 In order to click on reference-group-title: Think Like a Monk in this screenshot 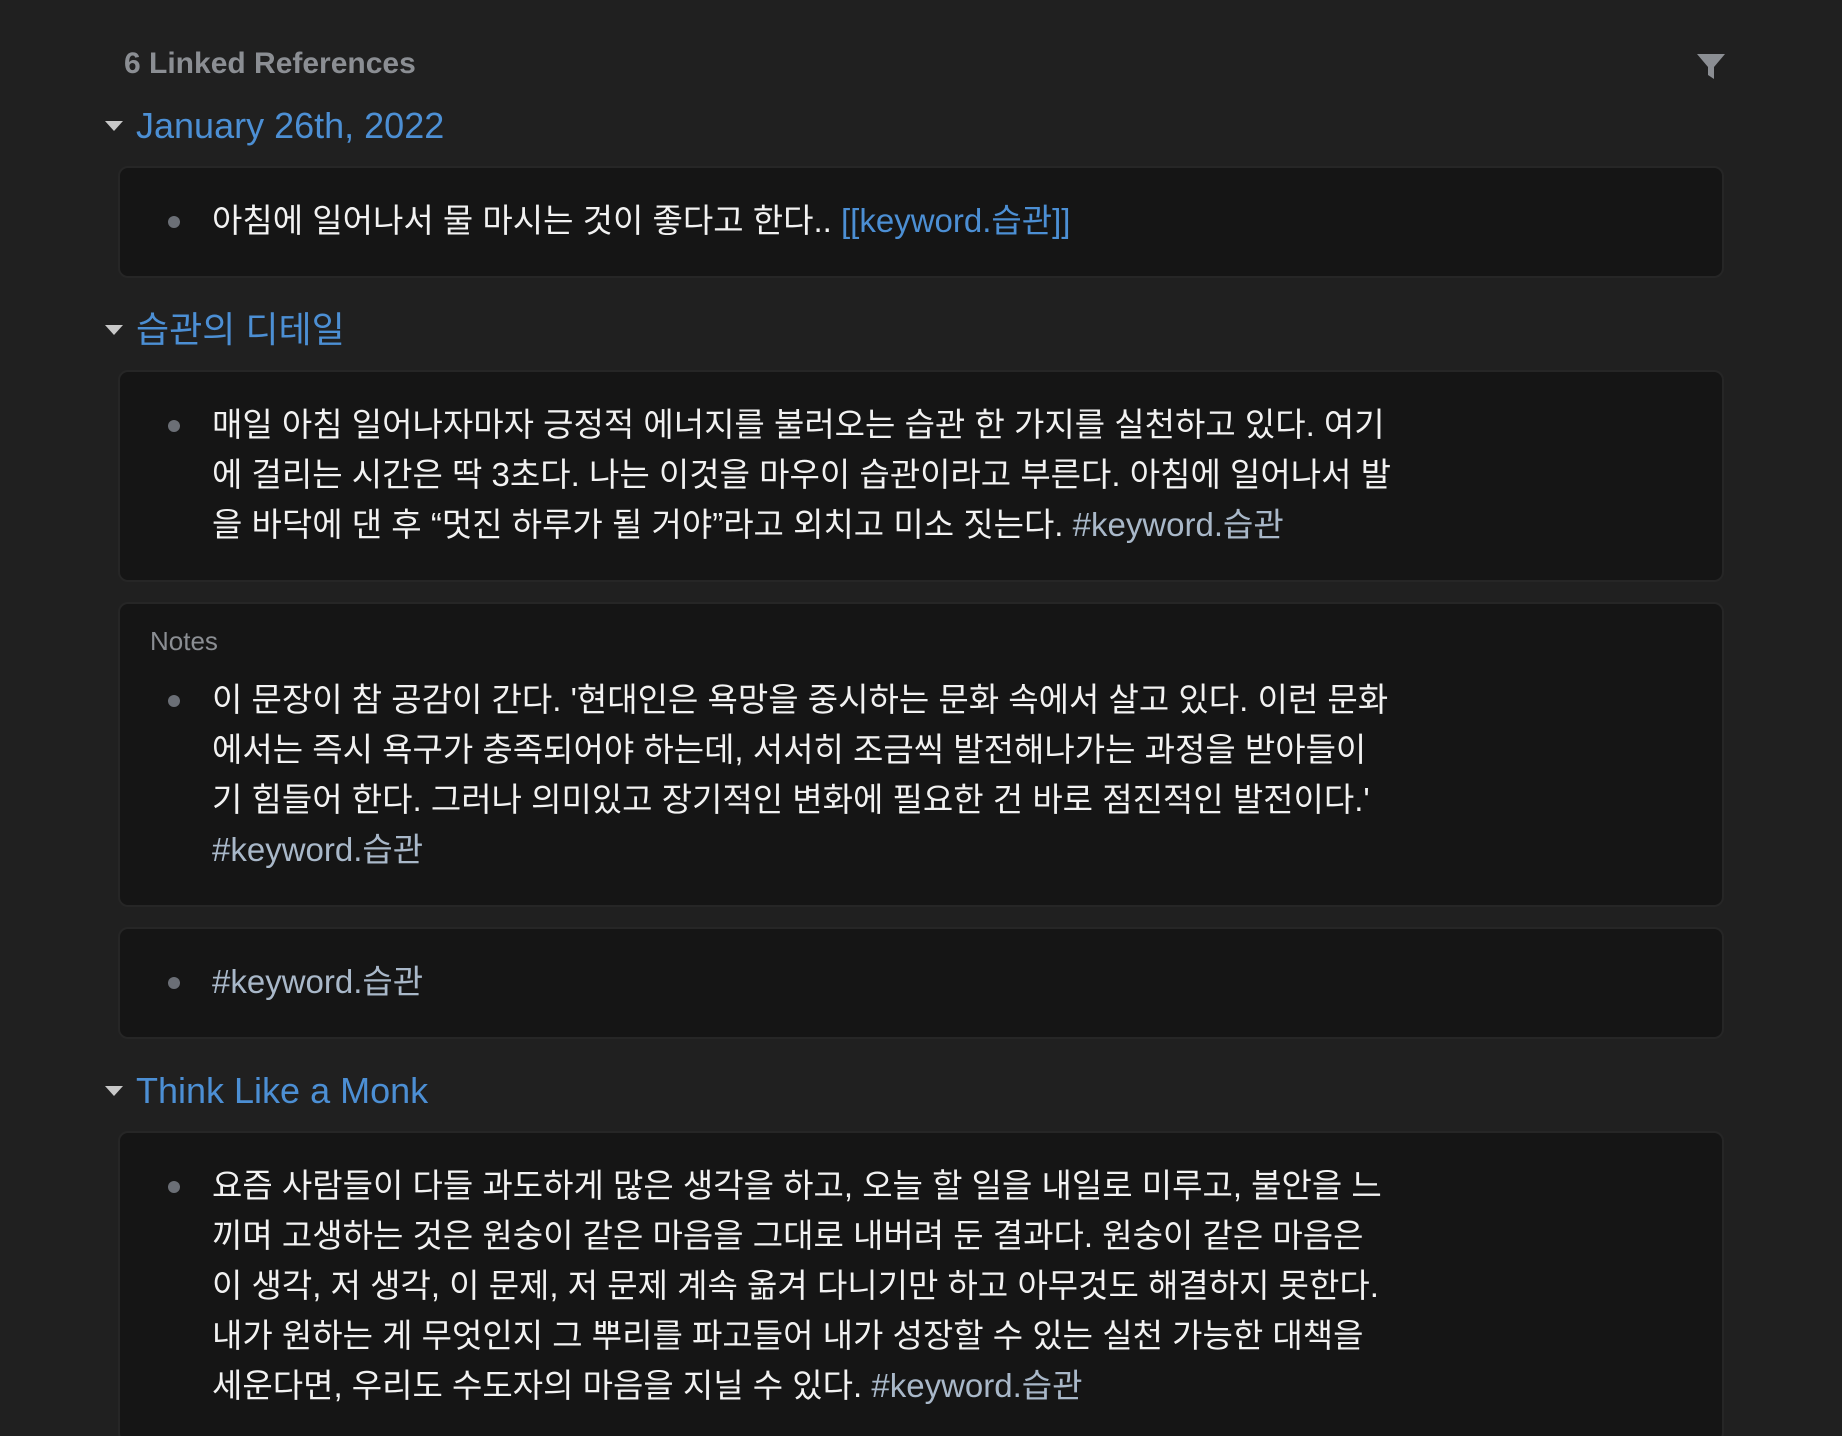, I will do `click(282, 1091)`.